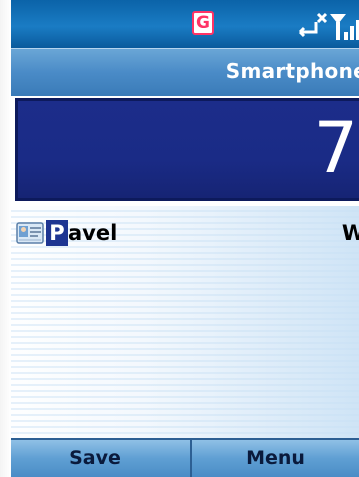 The image size is (359, 477). Describe the element at coordinates (275, 458) in the screenshot. I see `menu-softkey: Menu` at that location.